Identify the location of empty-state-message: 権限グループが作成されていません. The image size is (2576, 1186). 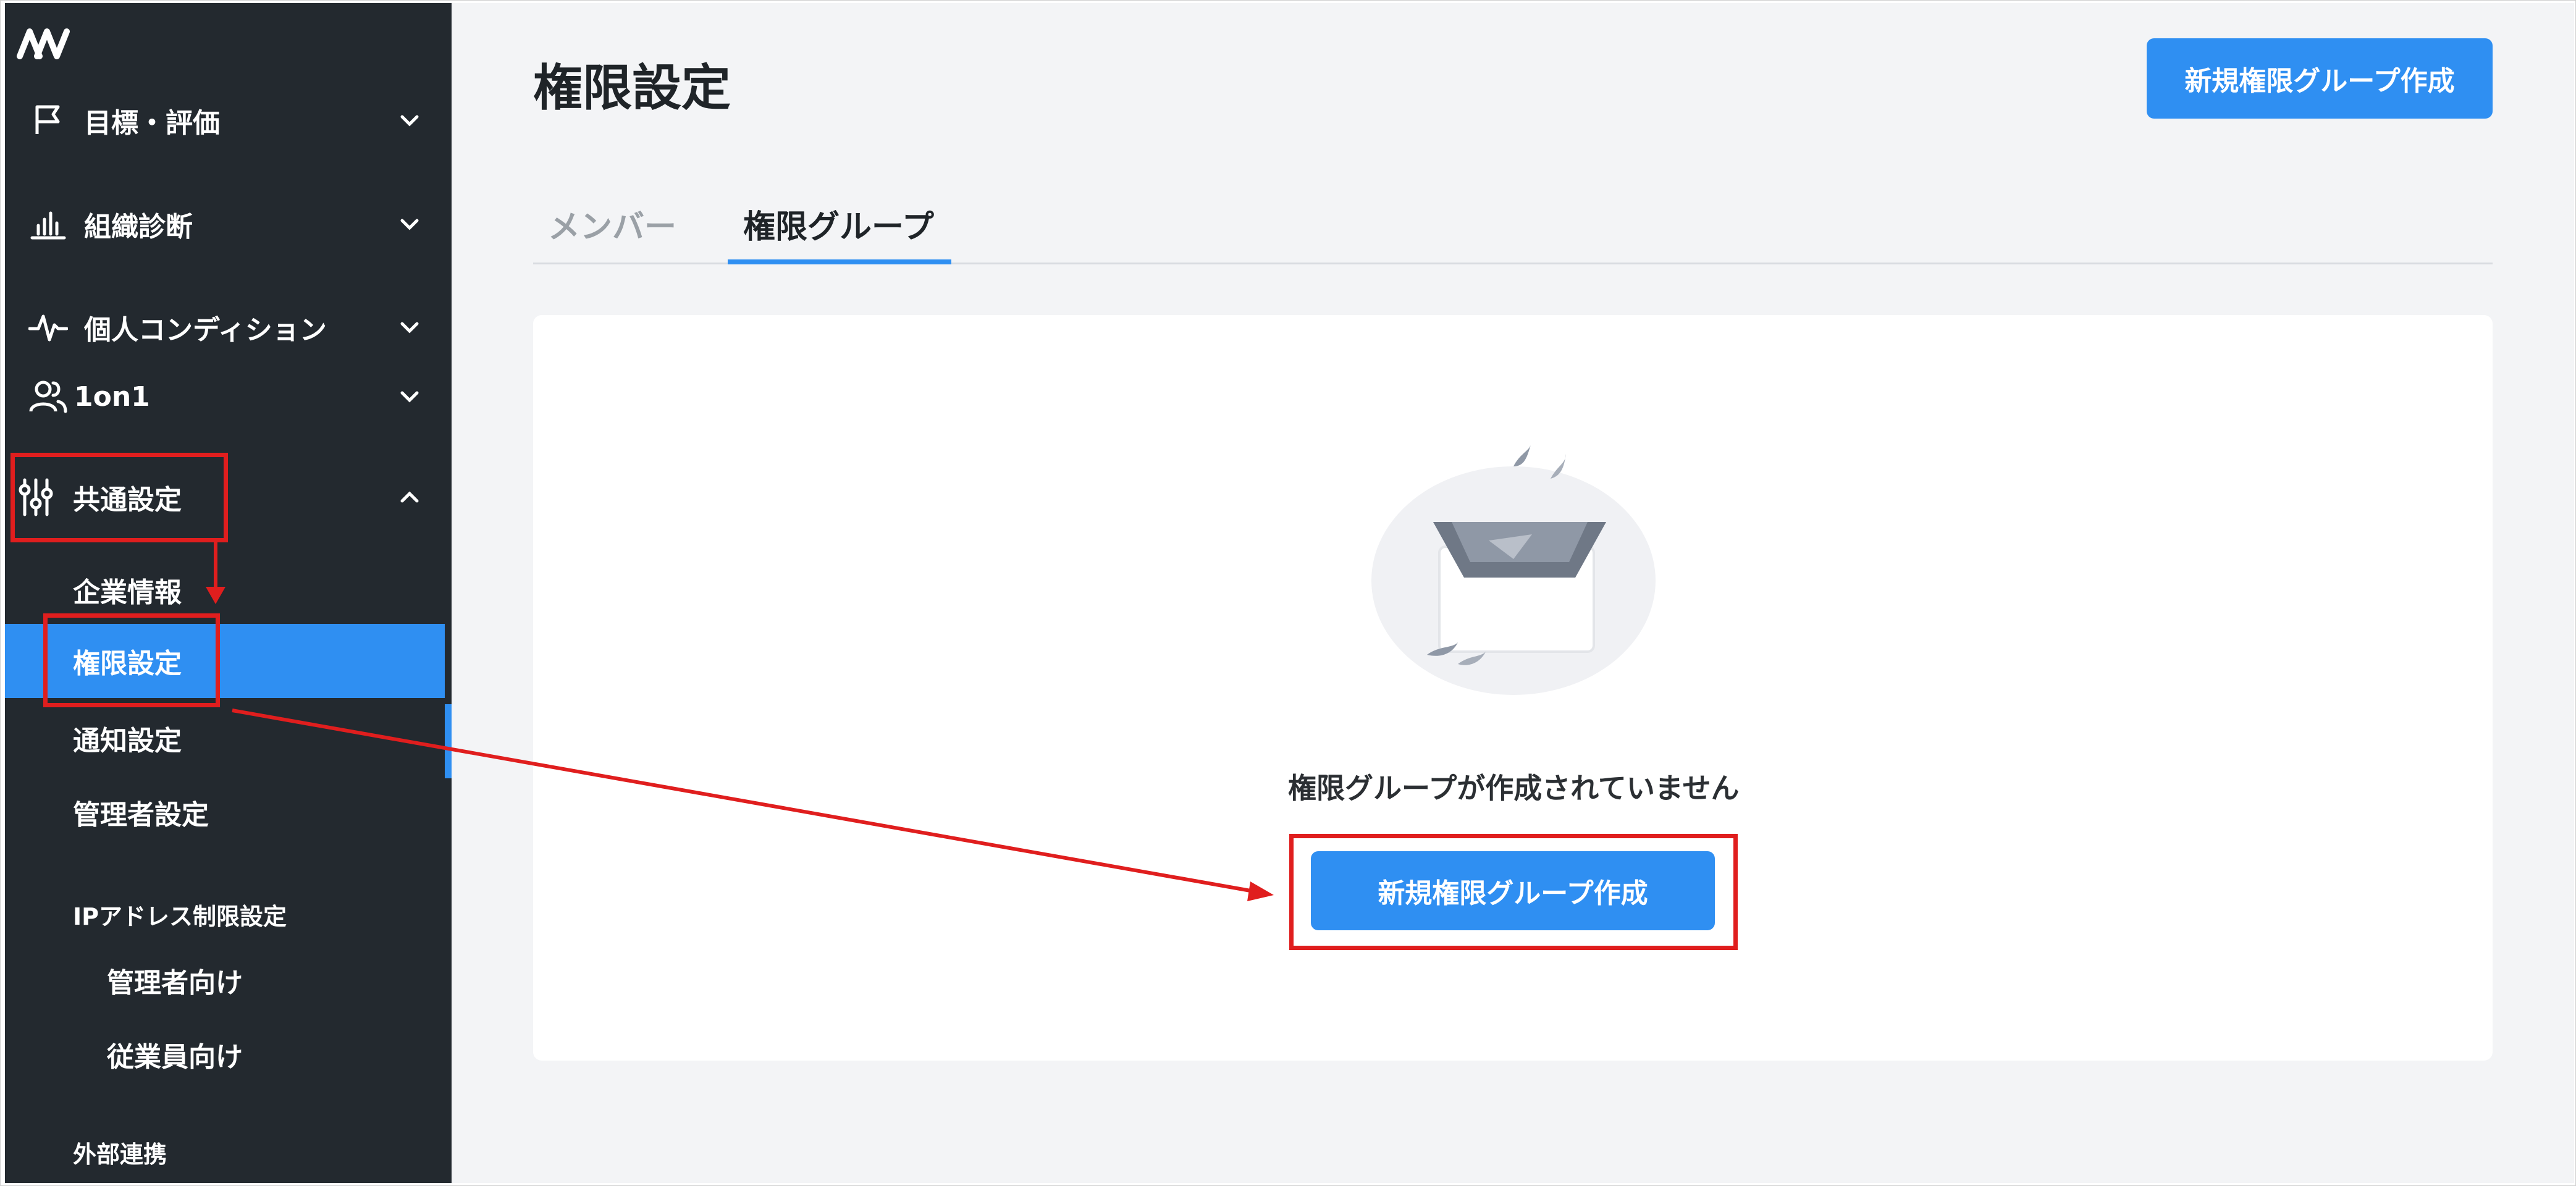
(1514, 788).